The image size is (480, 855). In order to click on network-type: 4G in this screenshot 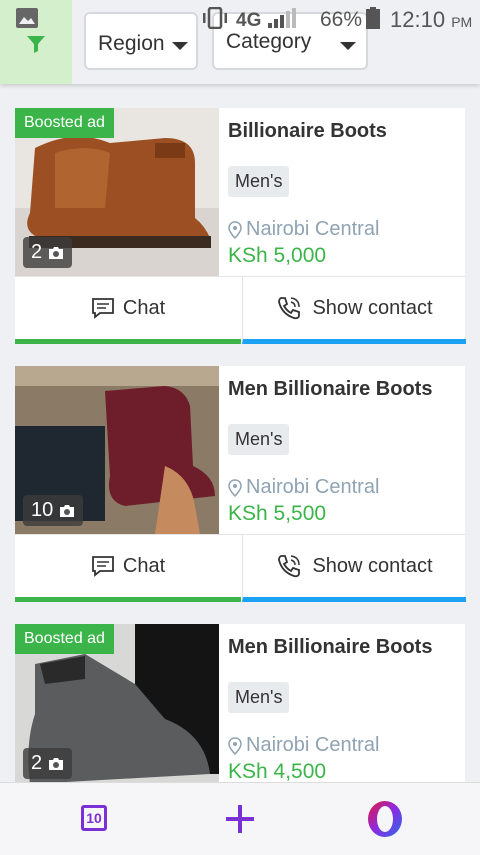, I will do `click(249, 20)`.